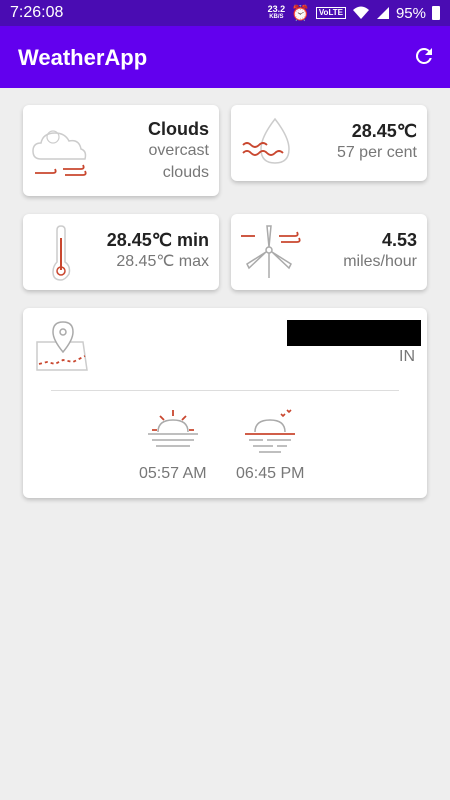 This screenshot has width=450, height=800. Describe the element at coordinates (377, 142) in the screenshot. I see `humidity-text: 28.45℃ 57 per cent` at that location.